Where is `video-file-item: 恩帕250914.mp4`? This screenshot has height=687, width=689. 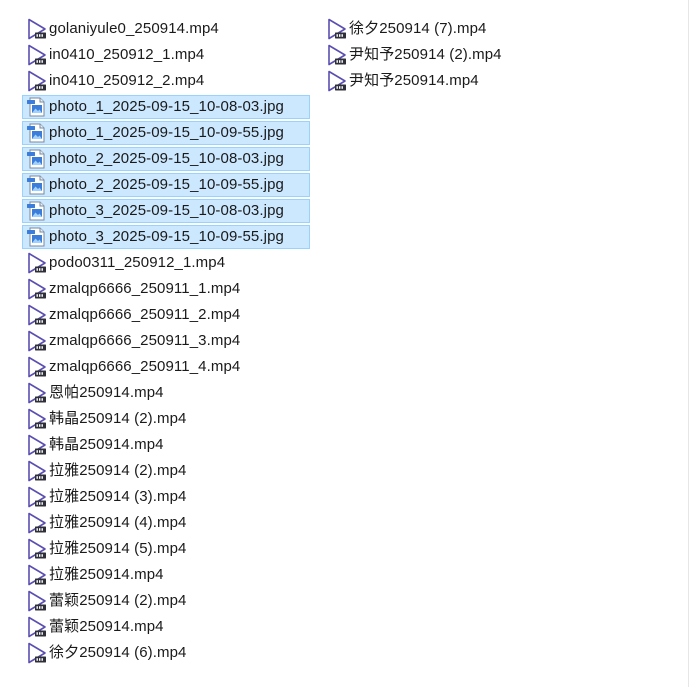
video-file-item: 恩帕250914.mp4 is located at coordinates (166, 393).